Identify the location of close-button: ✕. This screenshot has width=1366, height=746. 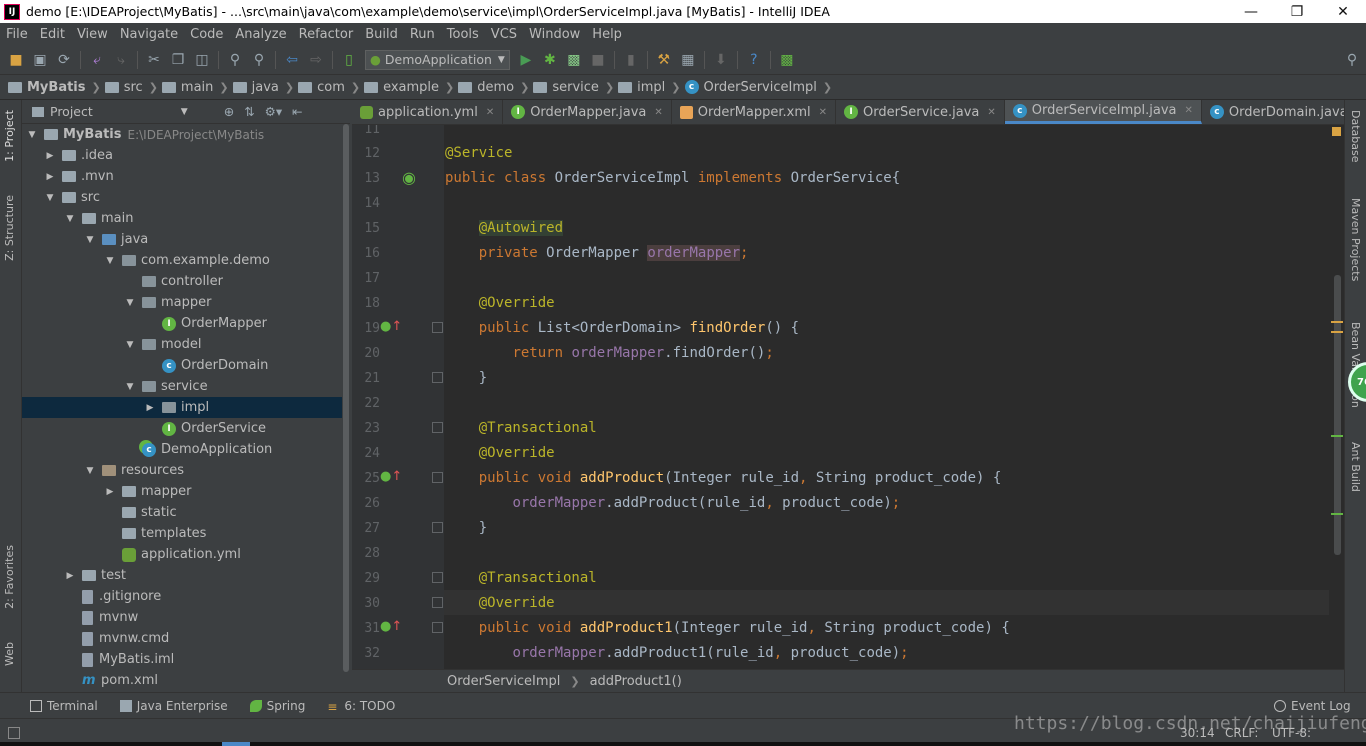
(1343, 12).